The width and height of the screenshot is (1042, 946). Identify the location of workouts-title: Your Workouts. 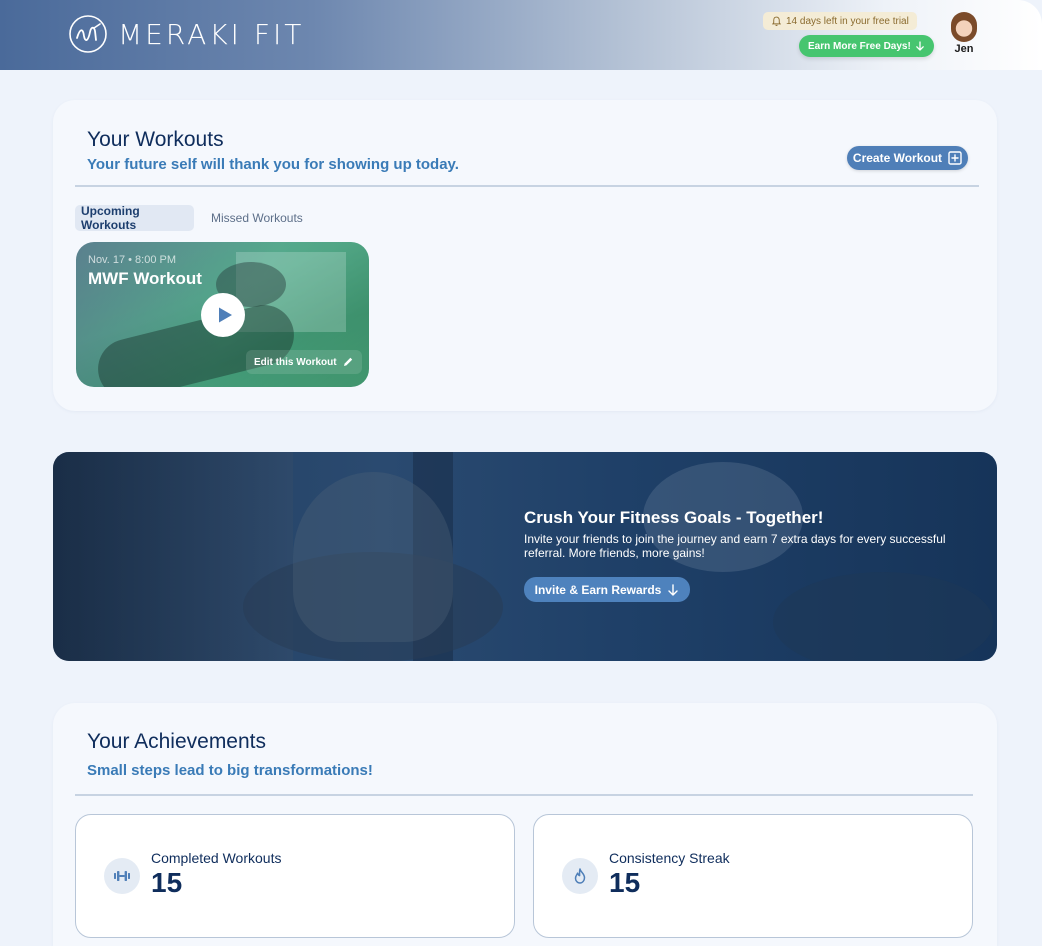
(155, 139).